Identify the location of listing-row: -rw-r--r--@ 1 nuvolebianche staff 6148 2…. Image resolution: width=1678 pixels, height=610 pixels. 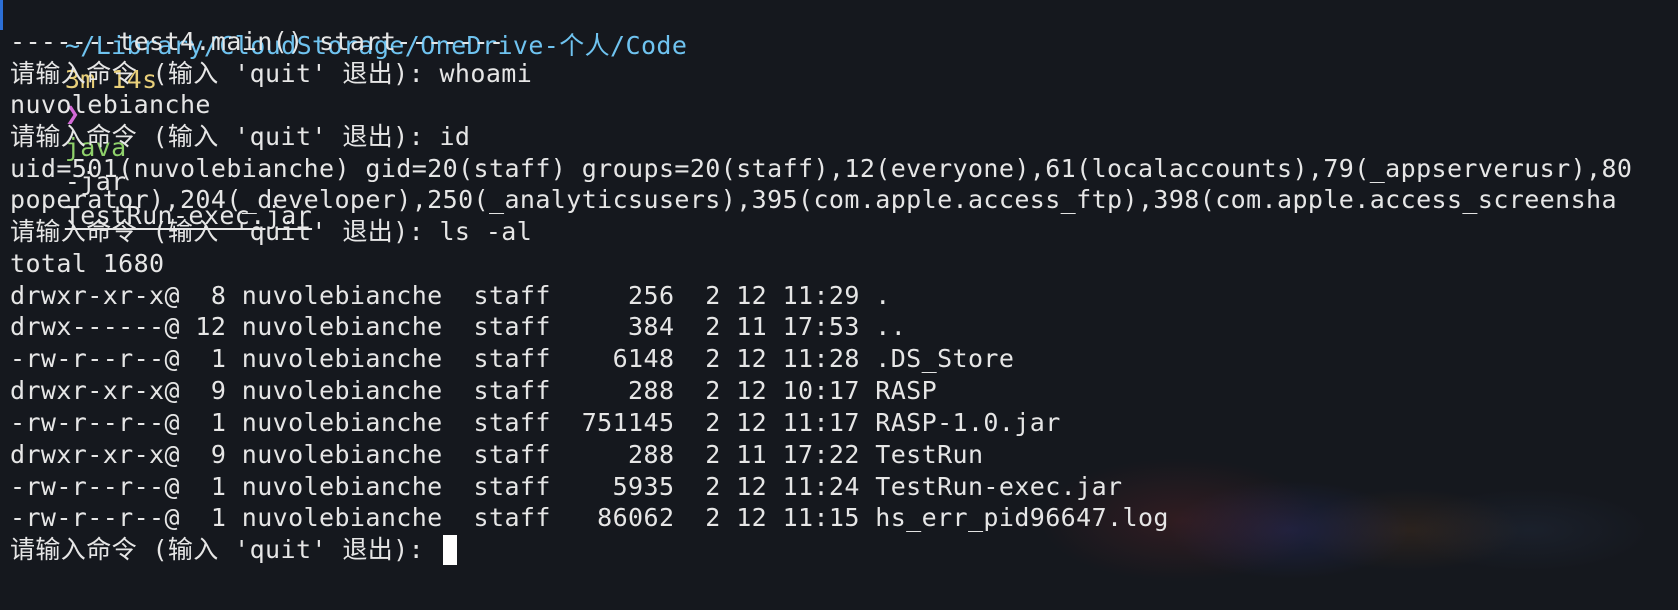
(512, 358).